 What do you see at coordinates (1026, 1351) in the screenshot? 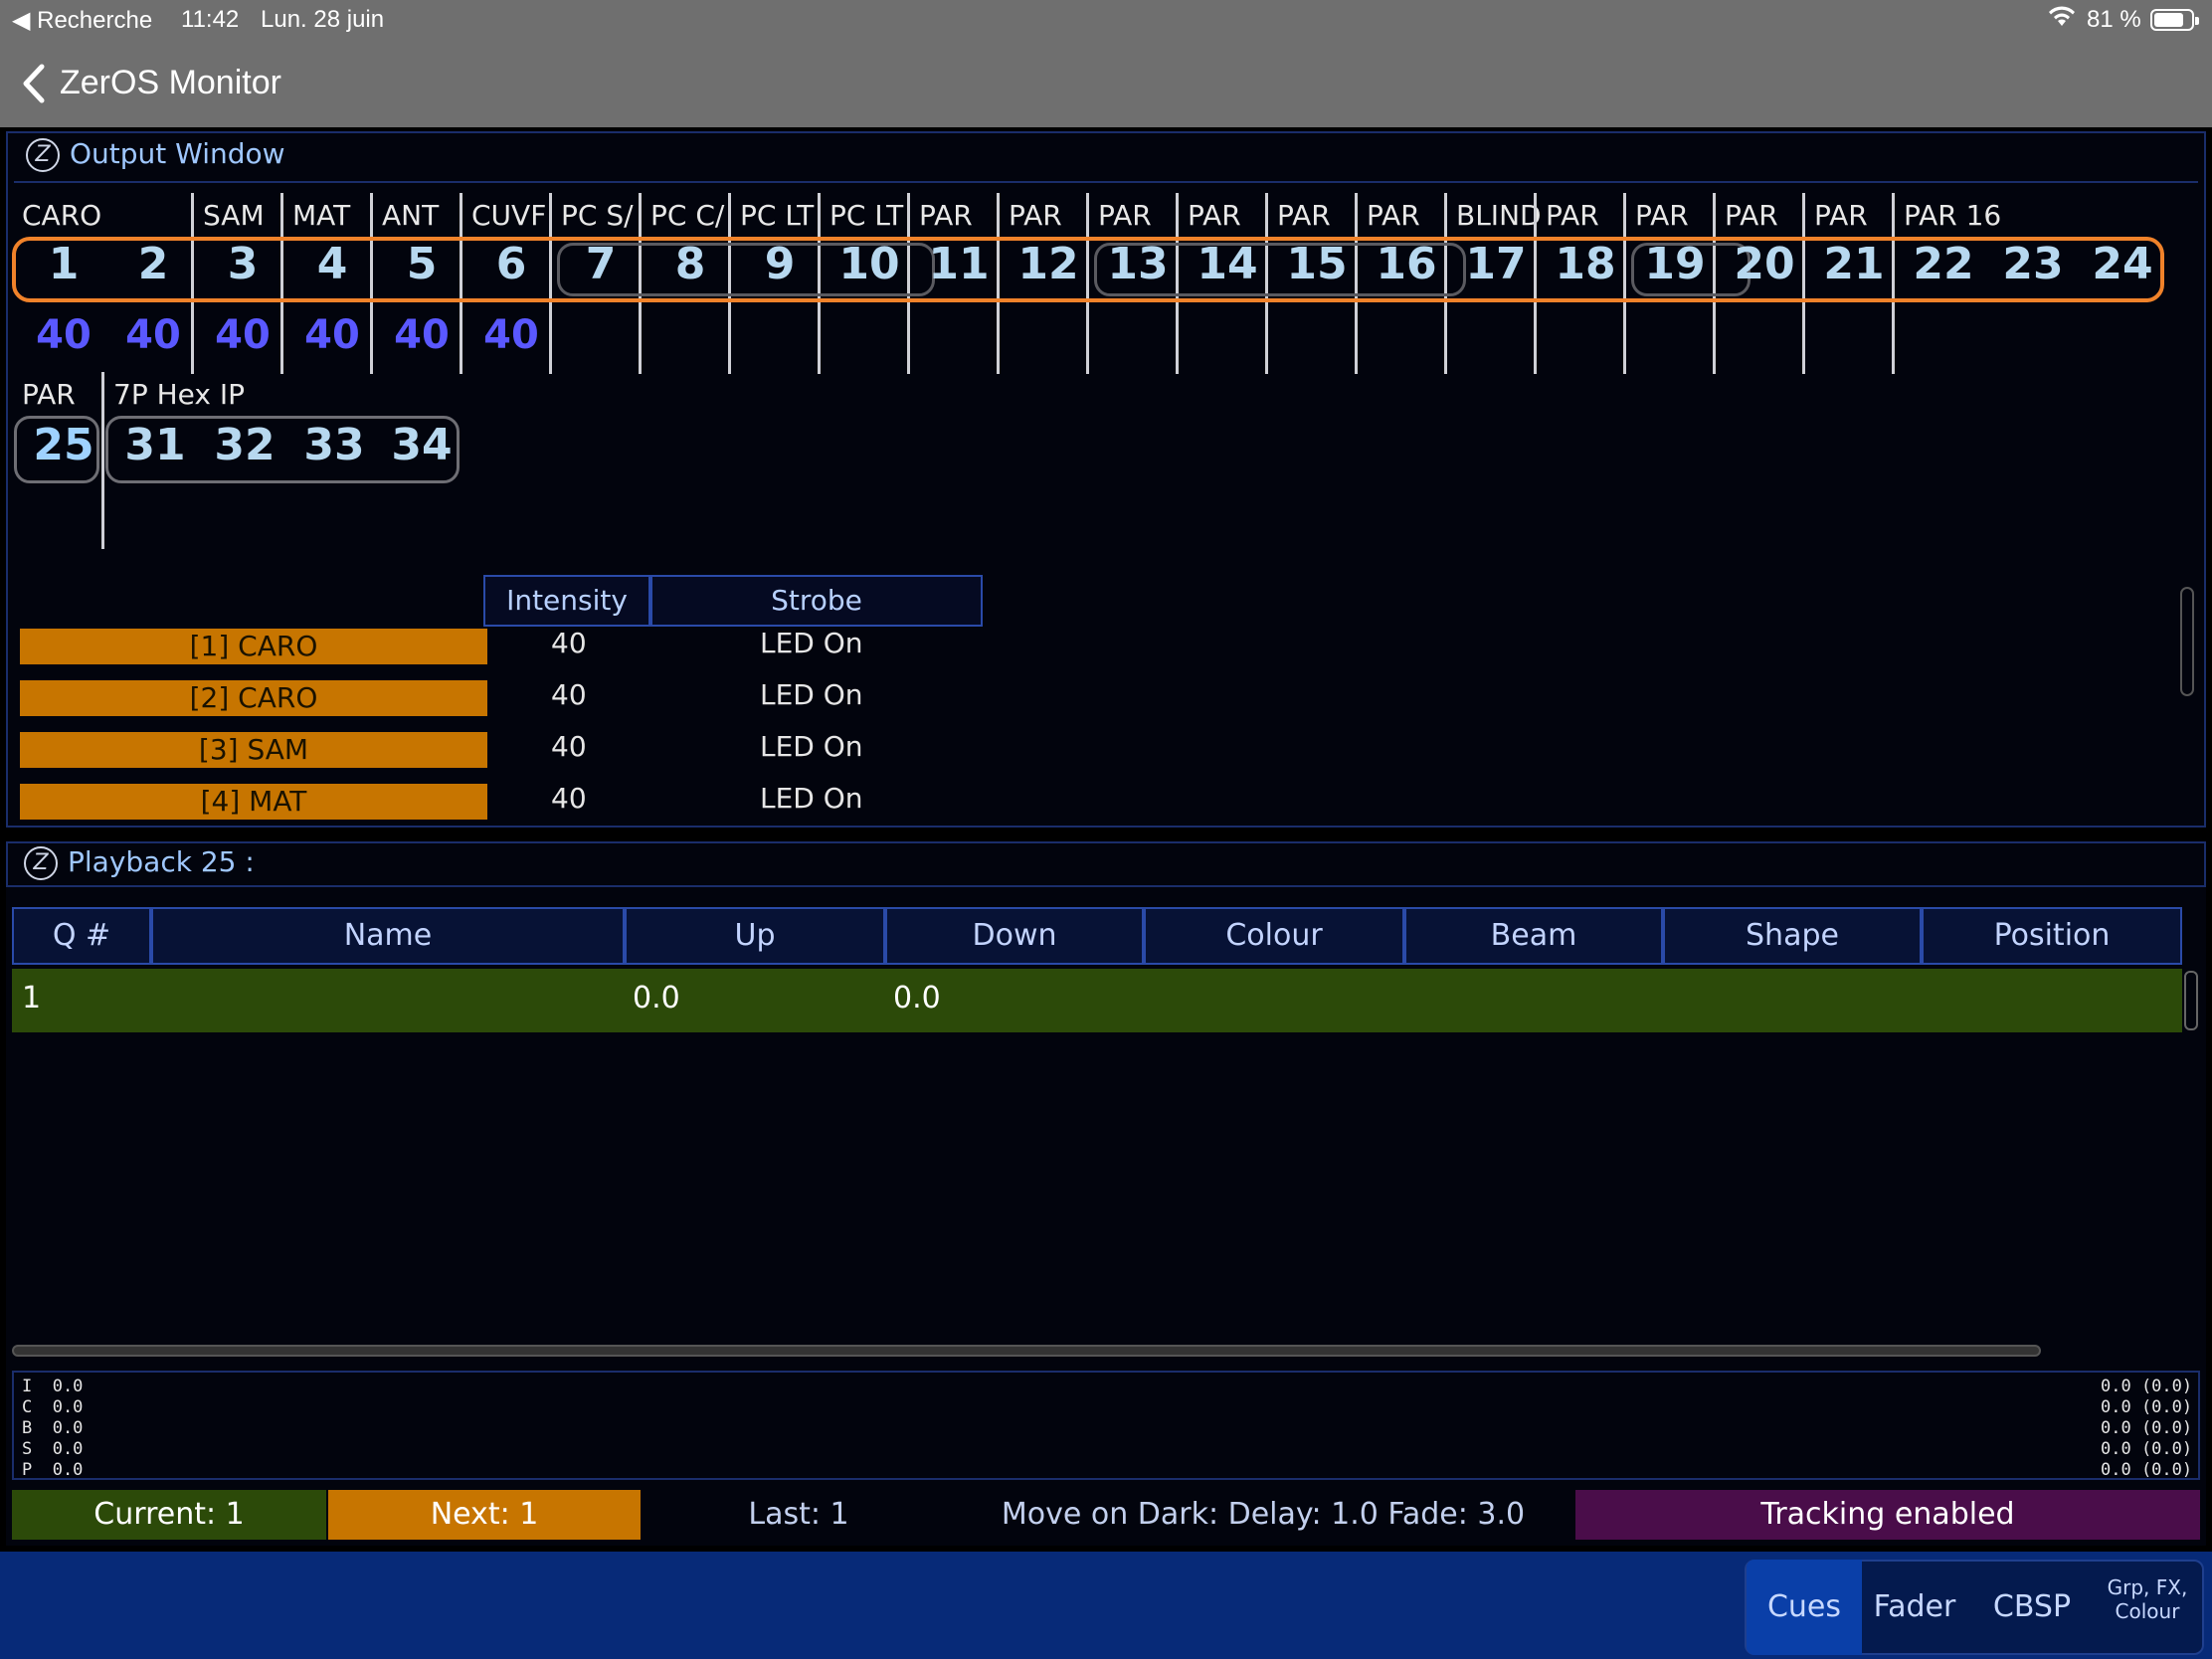
I see `horizontal-scrollbar` at bounding box center [1026, 1351].